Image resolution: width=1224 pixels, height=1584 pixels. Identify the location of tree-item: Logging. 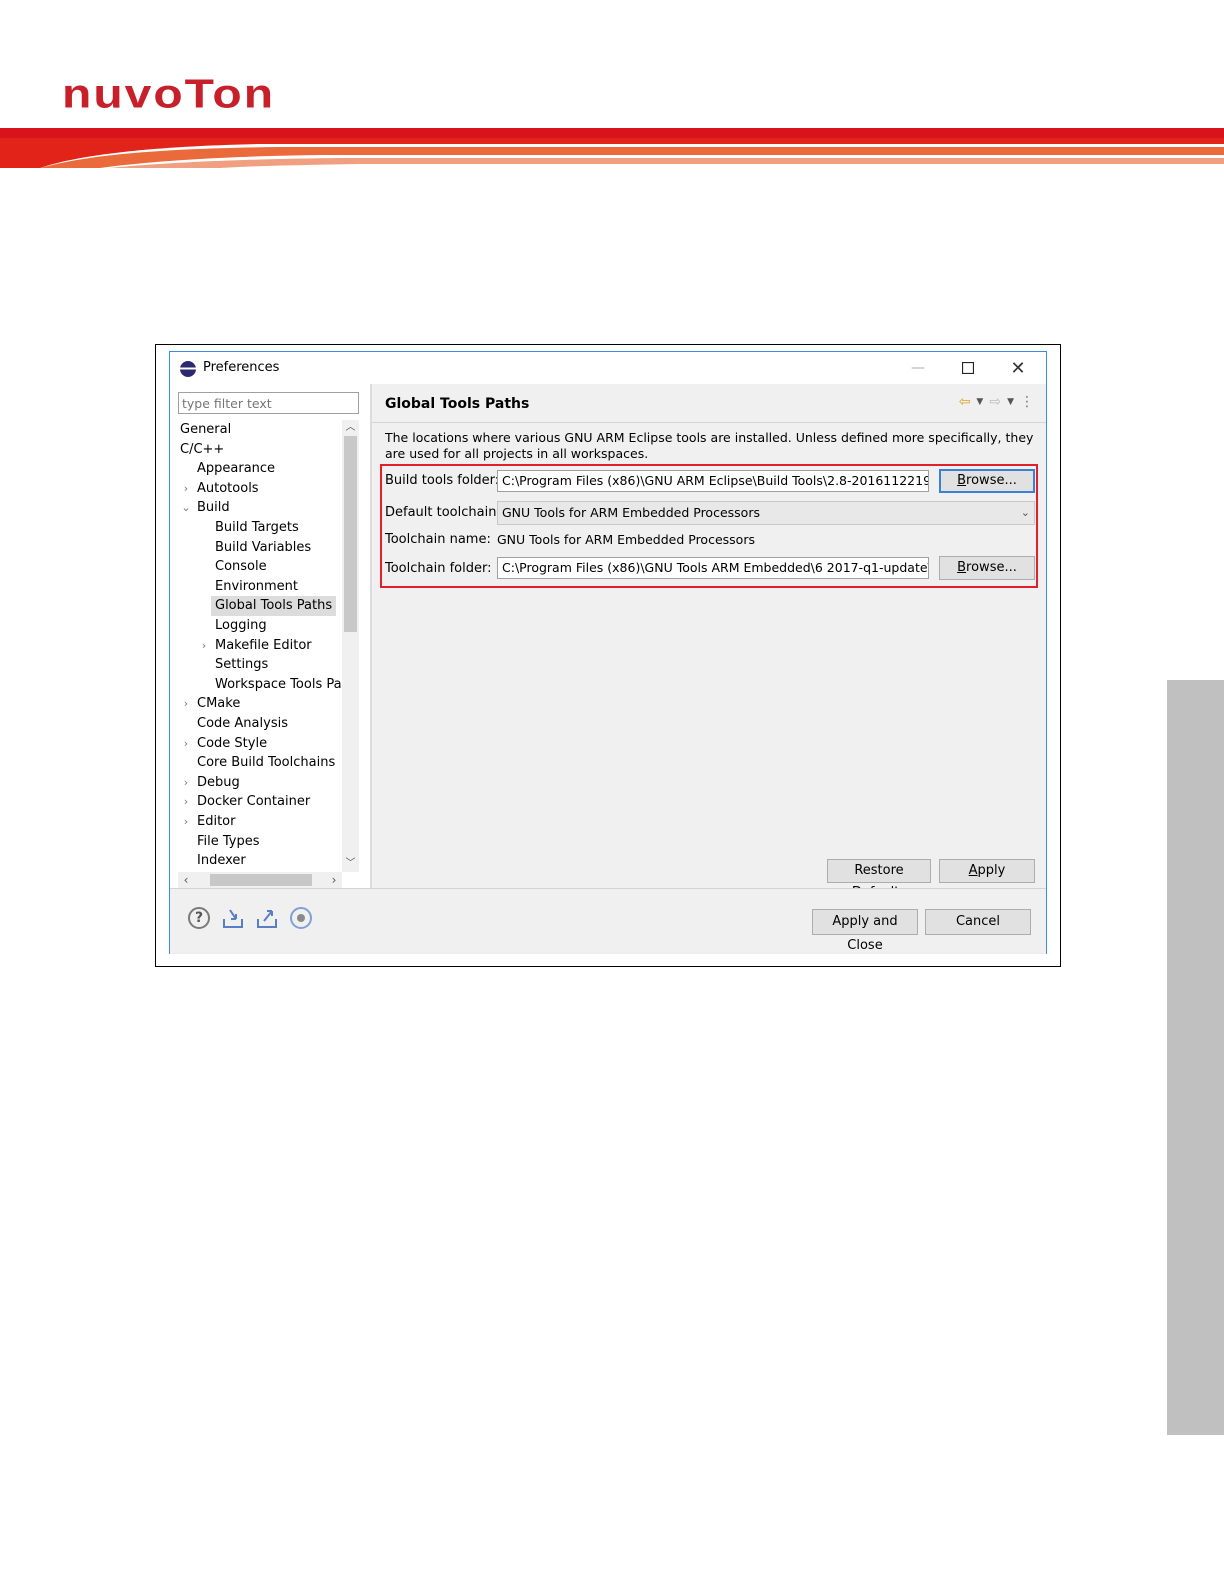
(241, 626).